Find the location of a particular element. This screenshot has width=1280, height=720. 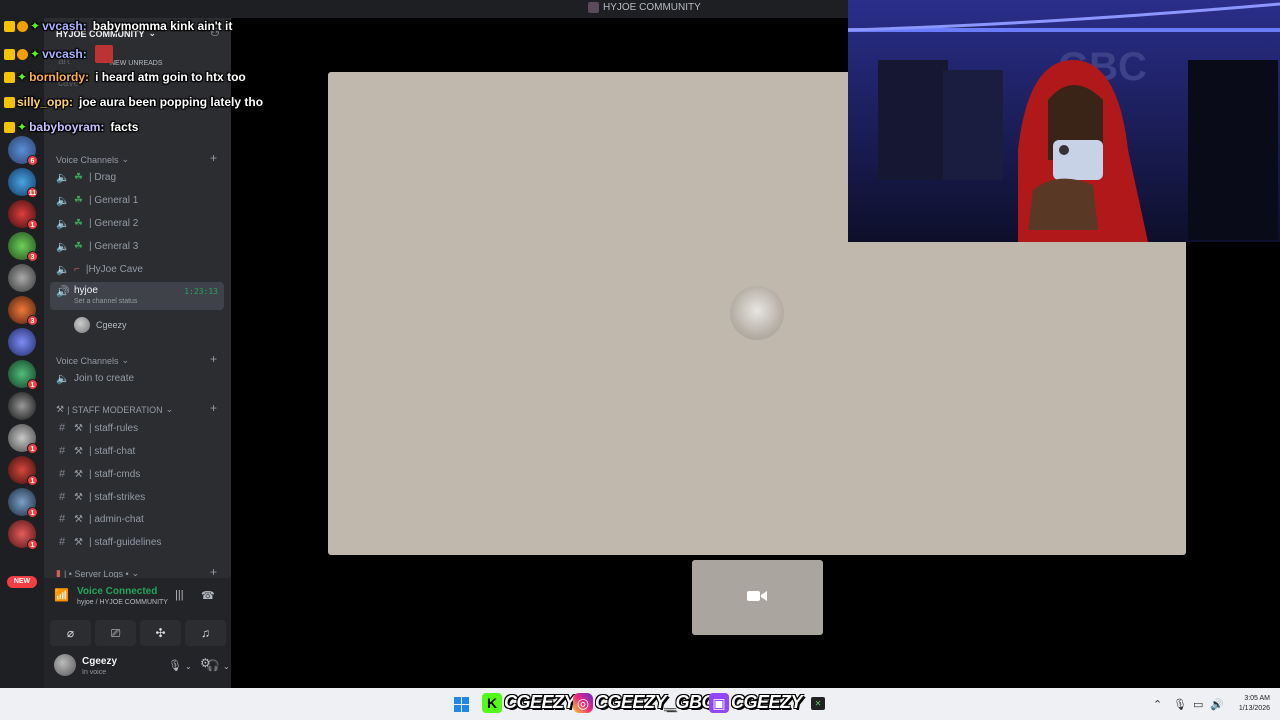

terminal-app-icon: ✕ is located at coordinates (818, 703).